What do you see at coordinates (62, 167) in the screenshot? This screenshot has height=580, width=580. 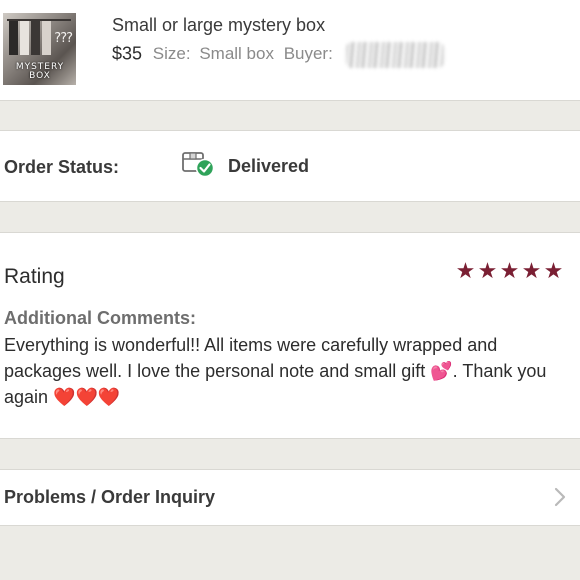 I see `order-status-label: Order Status:` at bounding box center [62, 167].